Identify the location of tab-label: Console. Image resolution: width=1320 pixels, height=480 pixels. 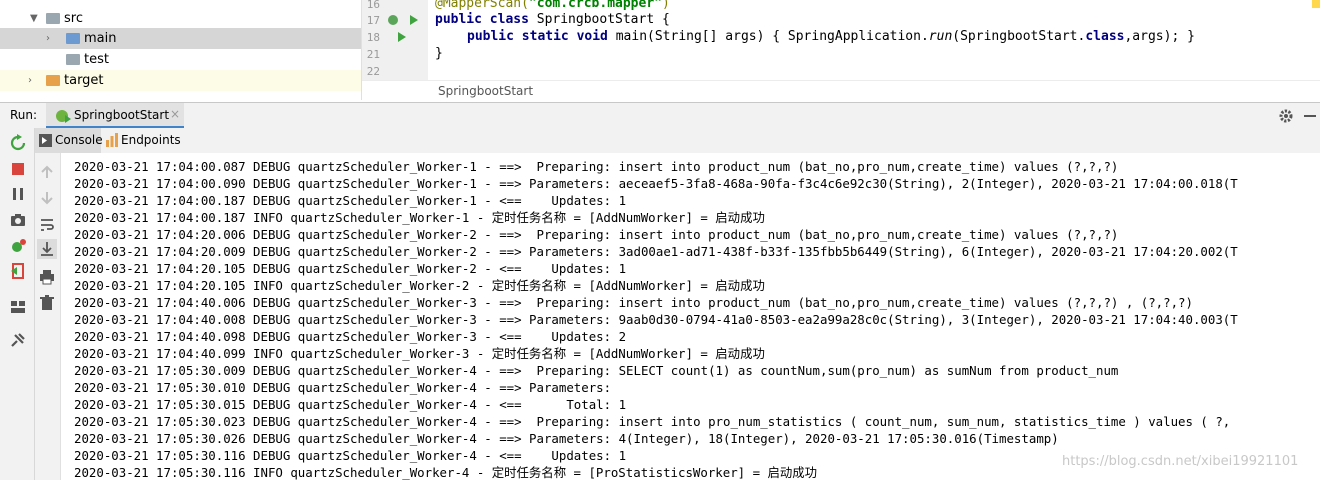
(79, 140).